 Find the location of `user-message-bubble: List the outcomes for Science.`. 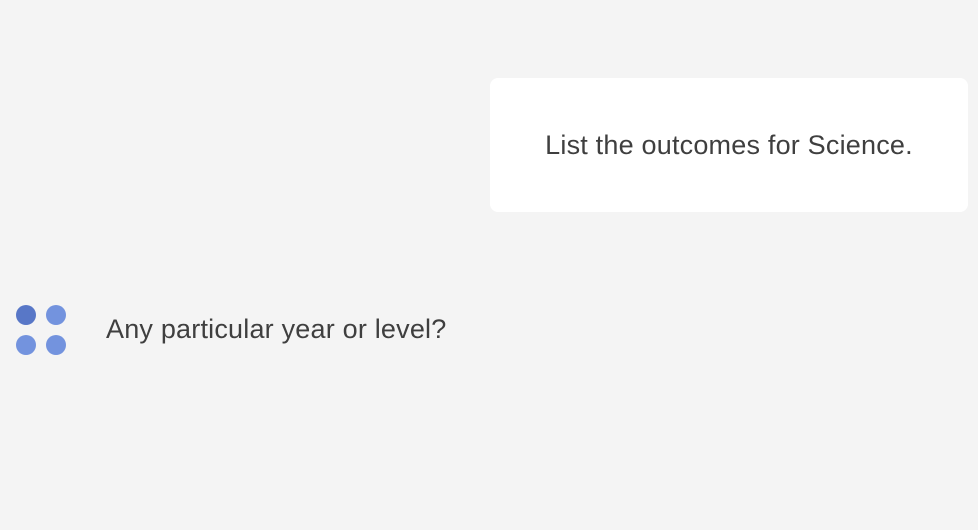

user-message-bubble: List the outcomes for Science. is located at coordinates (729, 145).